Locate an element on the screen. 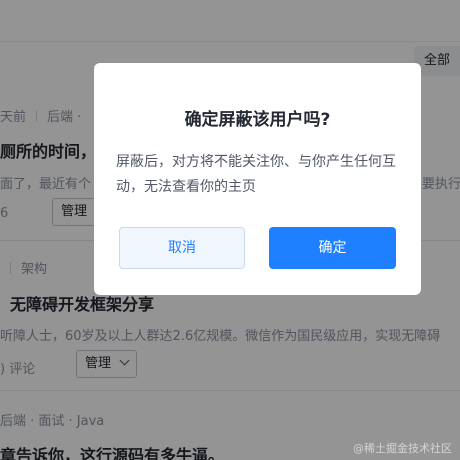 The image size is (460, 460). cancel-button: 取消 is located at coordinates (182, 248).